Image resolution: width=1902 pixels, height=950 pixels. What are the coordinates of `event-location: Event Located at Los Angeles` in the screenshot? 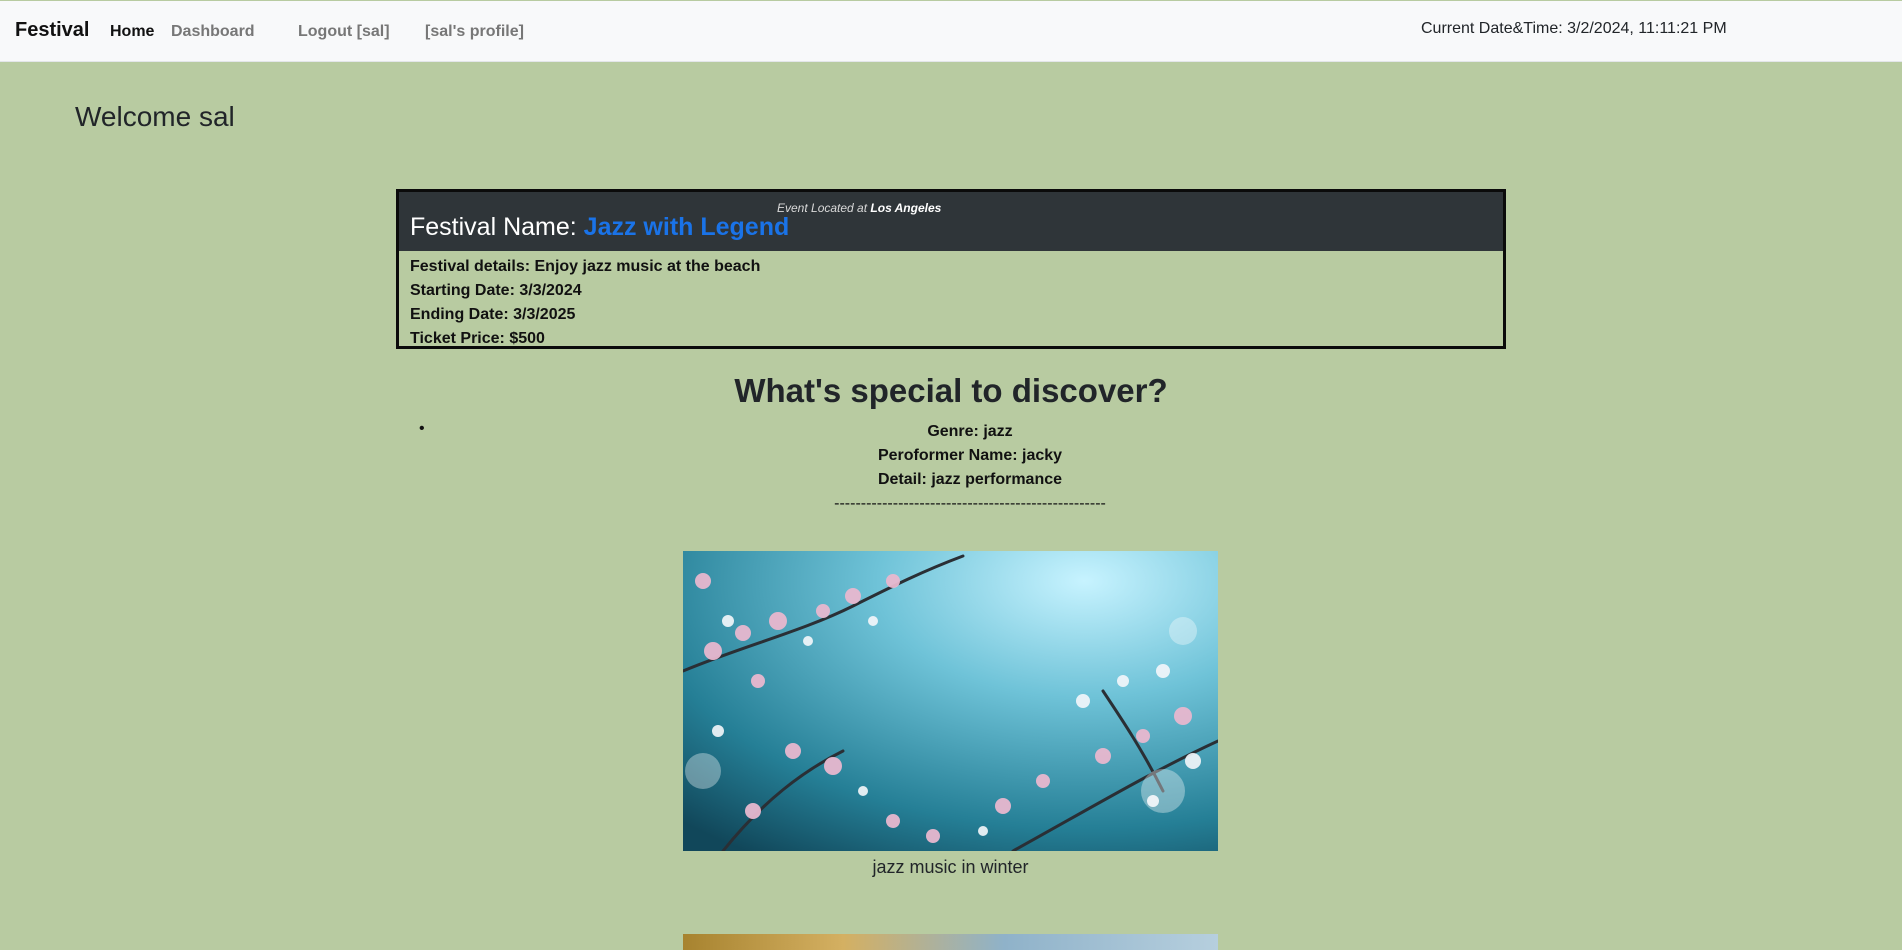 It's located at (859, 208).